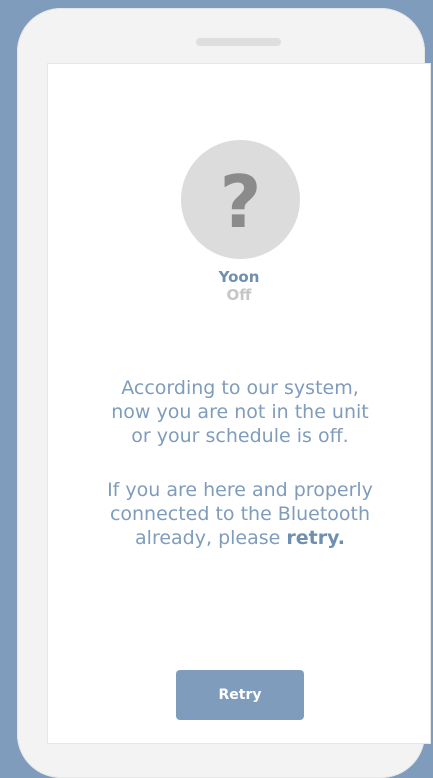  What do you see at coordinates (238, 42) in the screenshot?
I see `phone-speaker` at bounding box center [238, 42].